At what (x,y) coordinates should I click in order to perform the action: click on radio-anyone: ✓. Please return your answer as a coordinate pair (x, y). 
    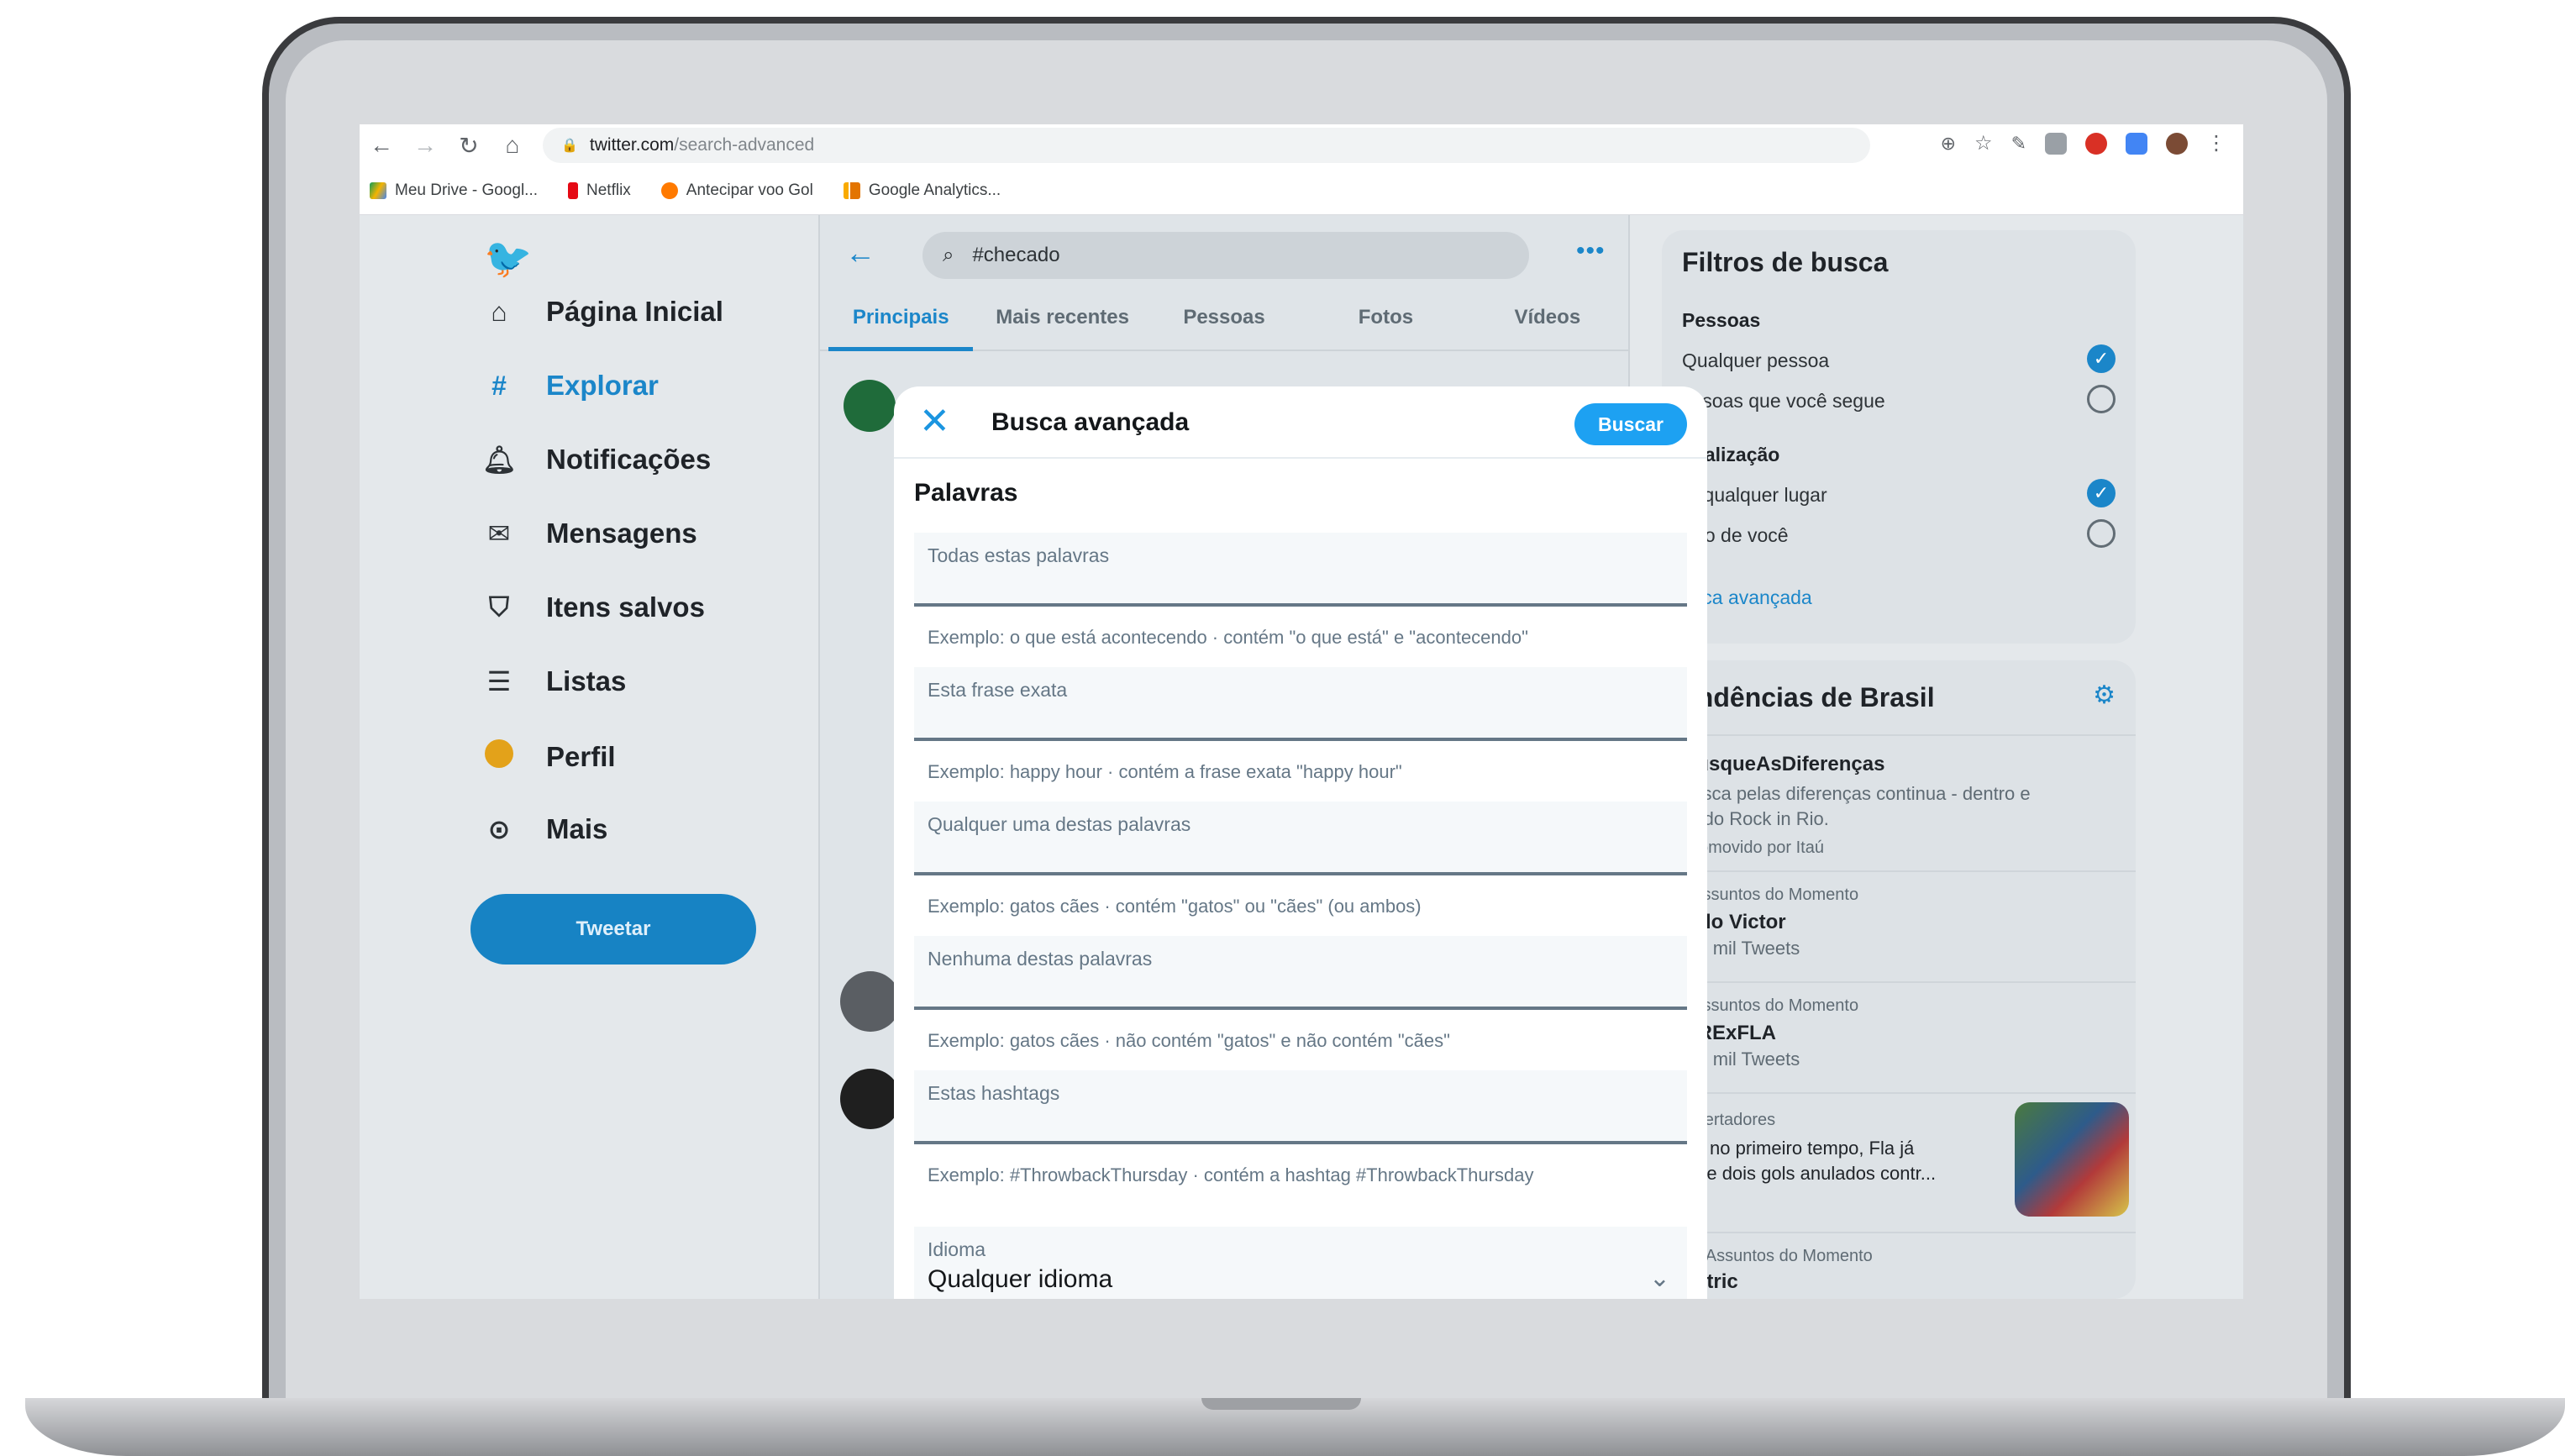
    Looking at the image, I should click on (2101, 358).